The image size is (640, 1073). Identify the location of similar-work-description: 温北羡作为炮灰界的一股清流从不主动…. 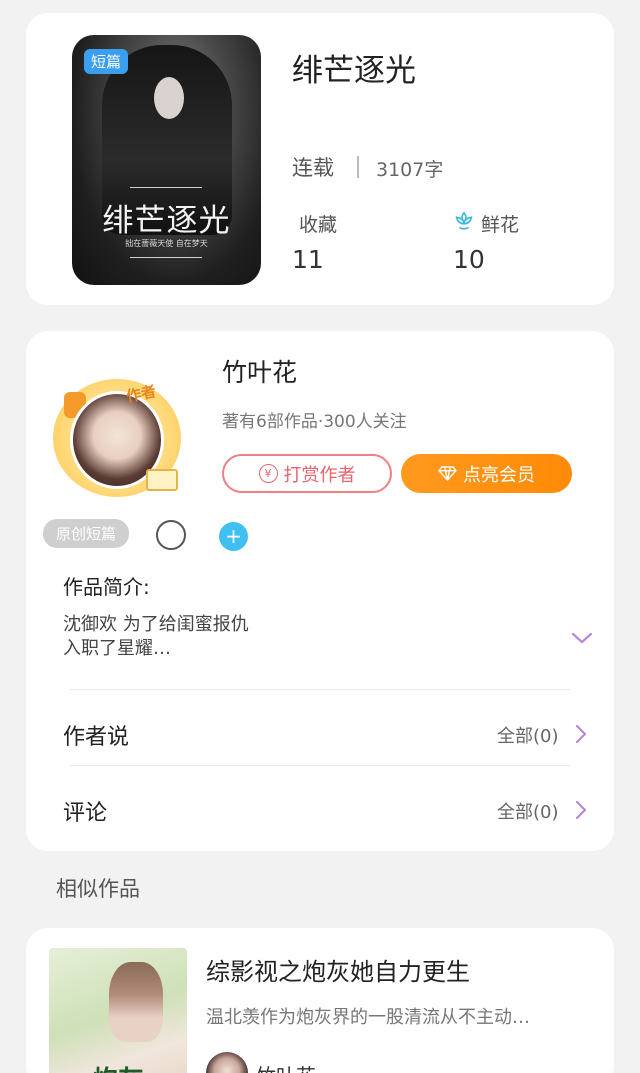
(368, 1017).